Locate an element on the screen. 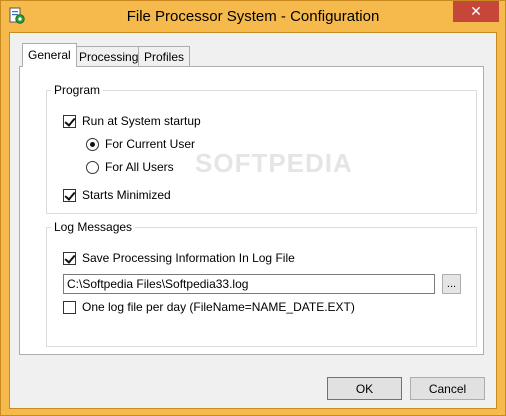 The width and height of the screenshot is (506, 416). cancel-button: Cancel is located at coordinates (447, 388).